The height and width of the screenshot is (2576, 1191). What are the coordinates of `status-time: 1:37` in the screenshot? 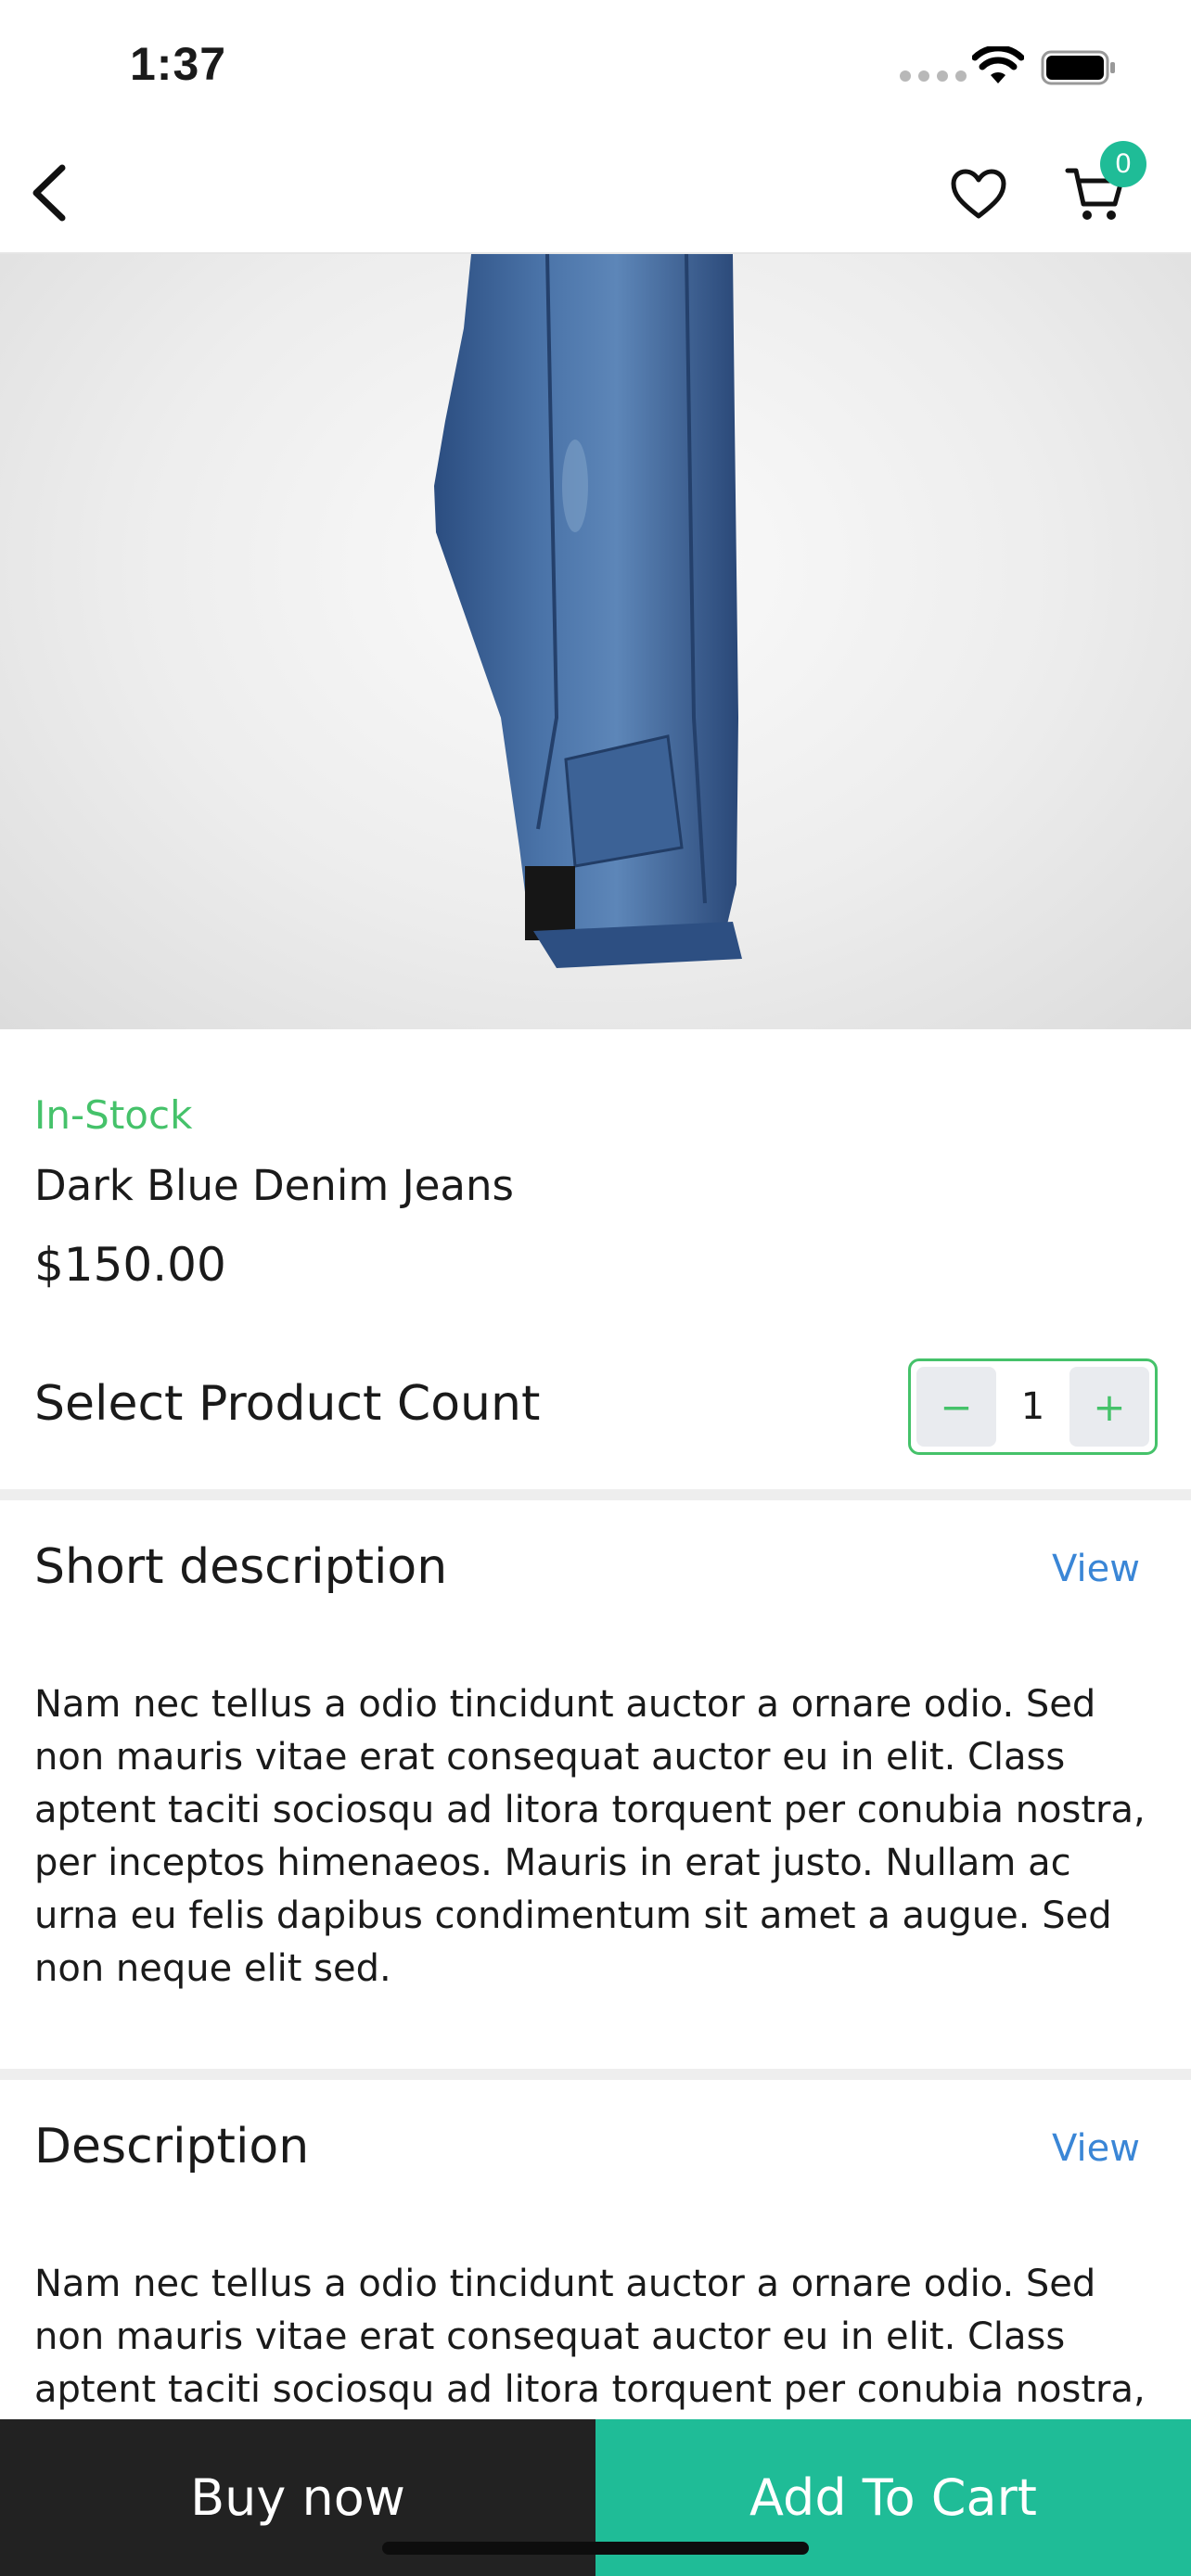 It's located at (178, 64).